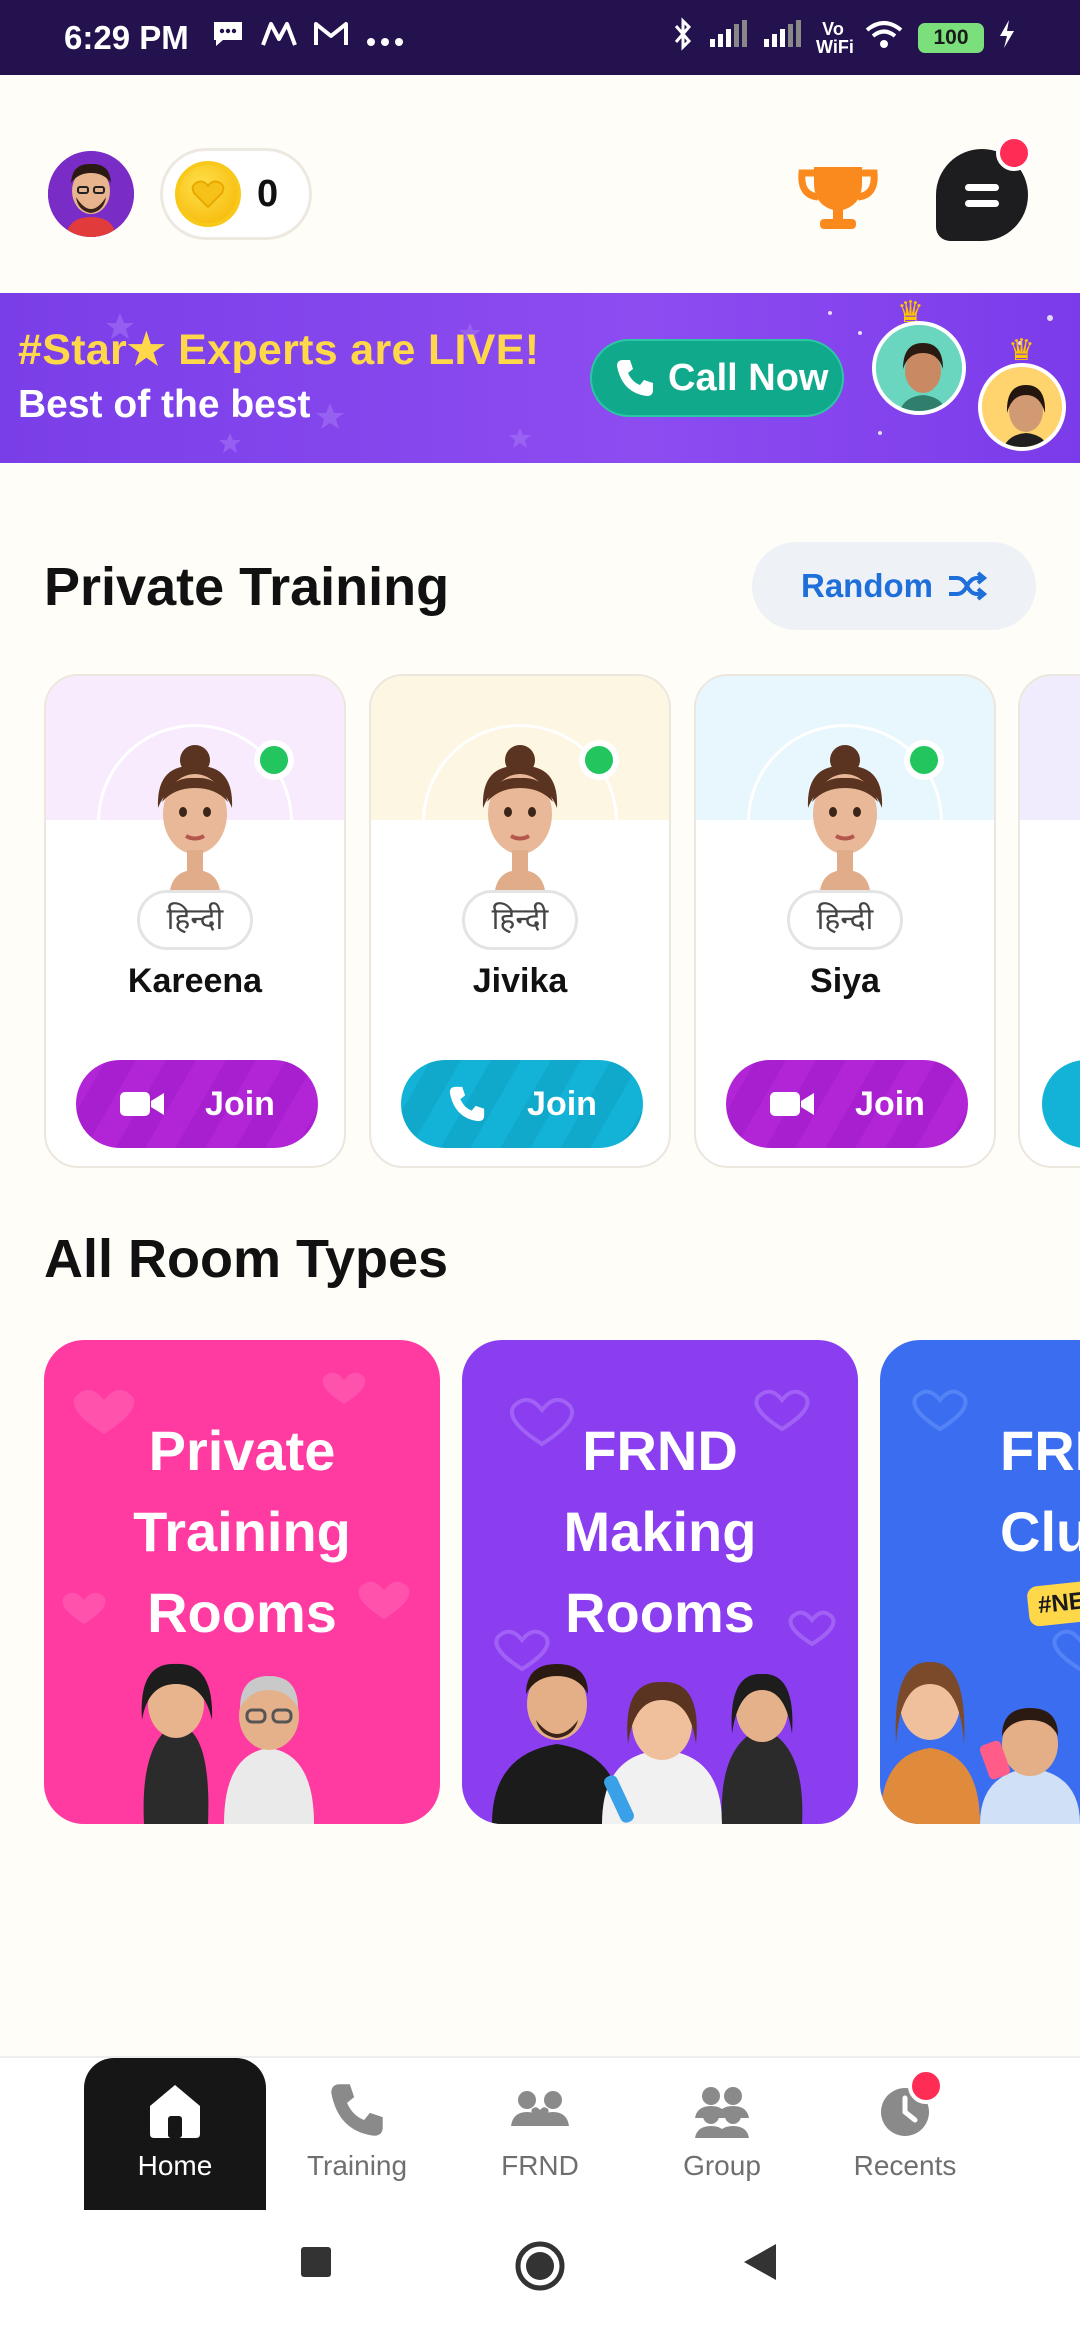  I want to click on status-right: Vo WiFi 100, so click(844, 37).